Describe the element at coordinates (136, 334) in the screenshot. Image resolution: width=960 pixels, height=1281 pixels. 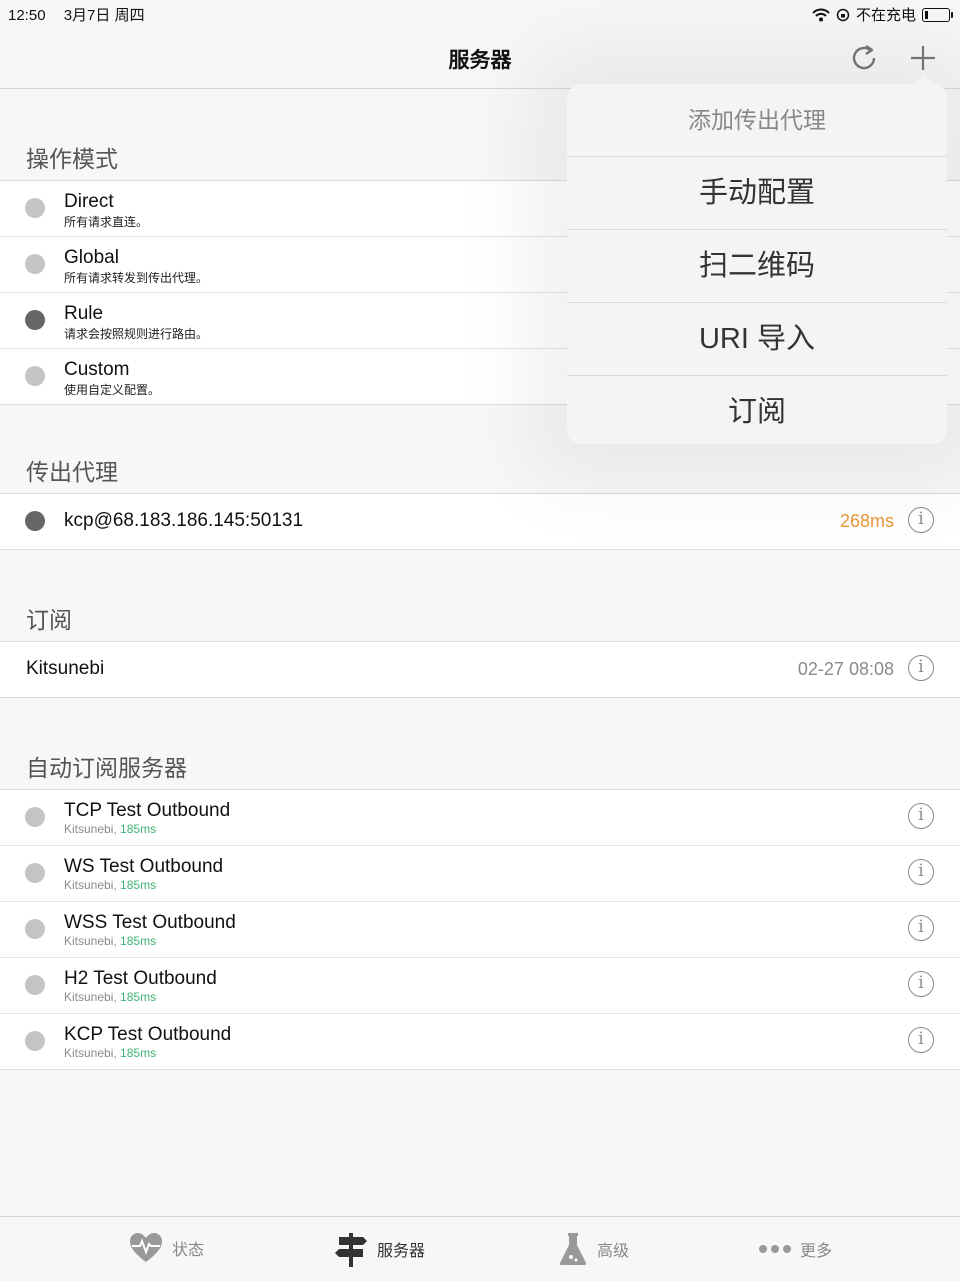
I see `mode-description: 请求会按照规则进行路由。` at that location.